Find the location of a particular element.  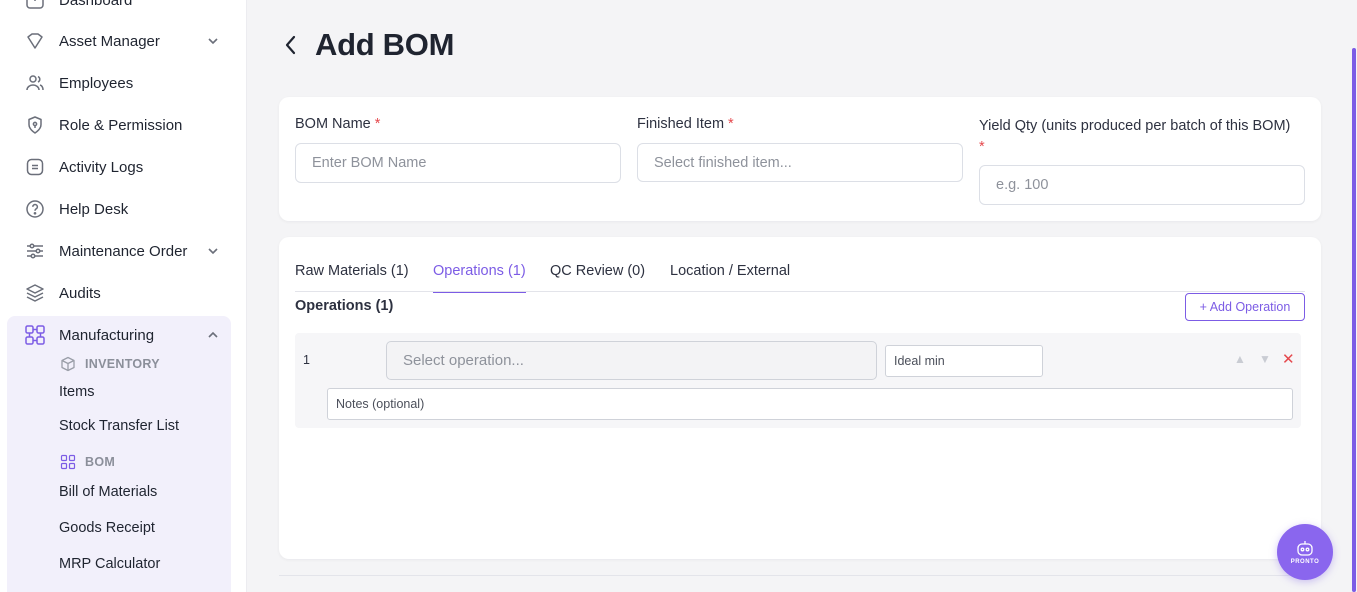

chevron-up-icon is located at coordinates (213, 335).